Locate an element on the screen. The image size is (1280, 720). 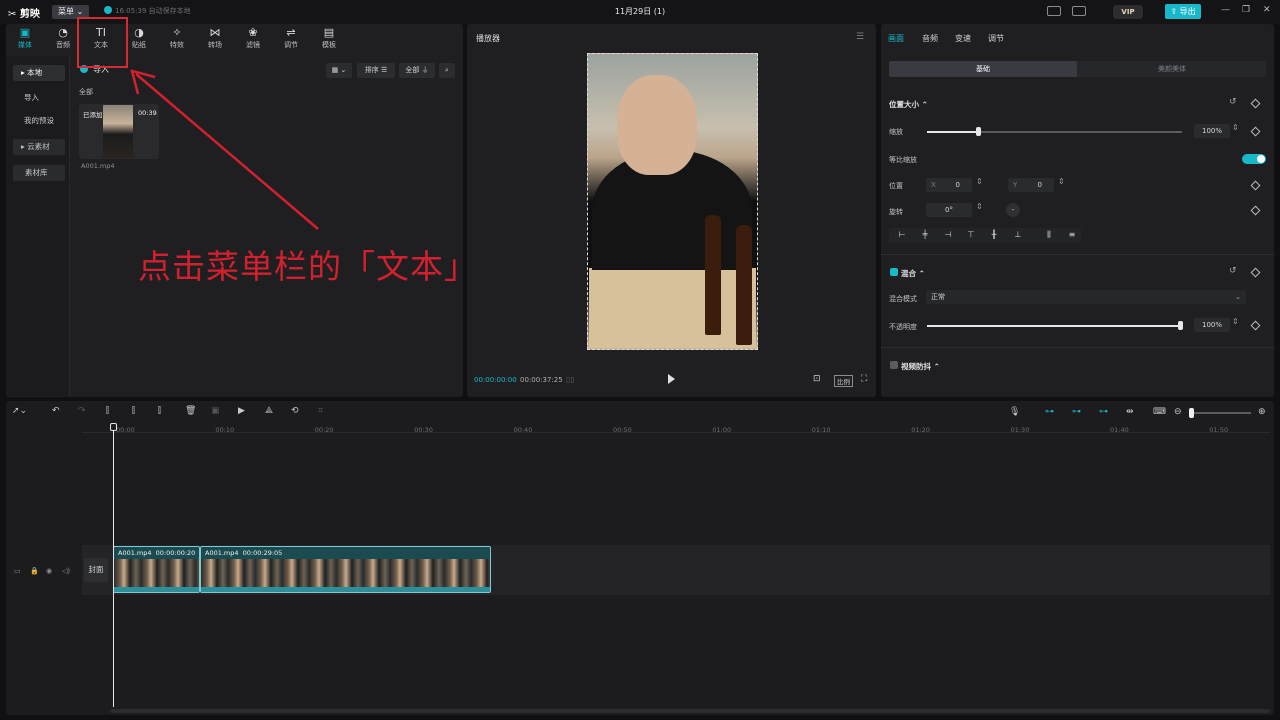
tab-effects: ✧ 特效 is located at coordinates (177, 40).